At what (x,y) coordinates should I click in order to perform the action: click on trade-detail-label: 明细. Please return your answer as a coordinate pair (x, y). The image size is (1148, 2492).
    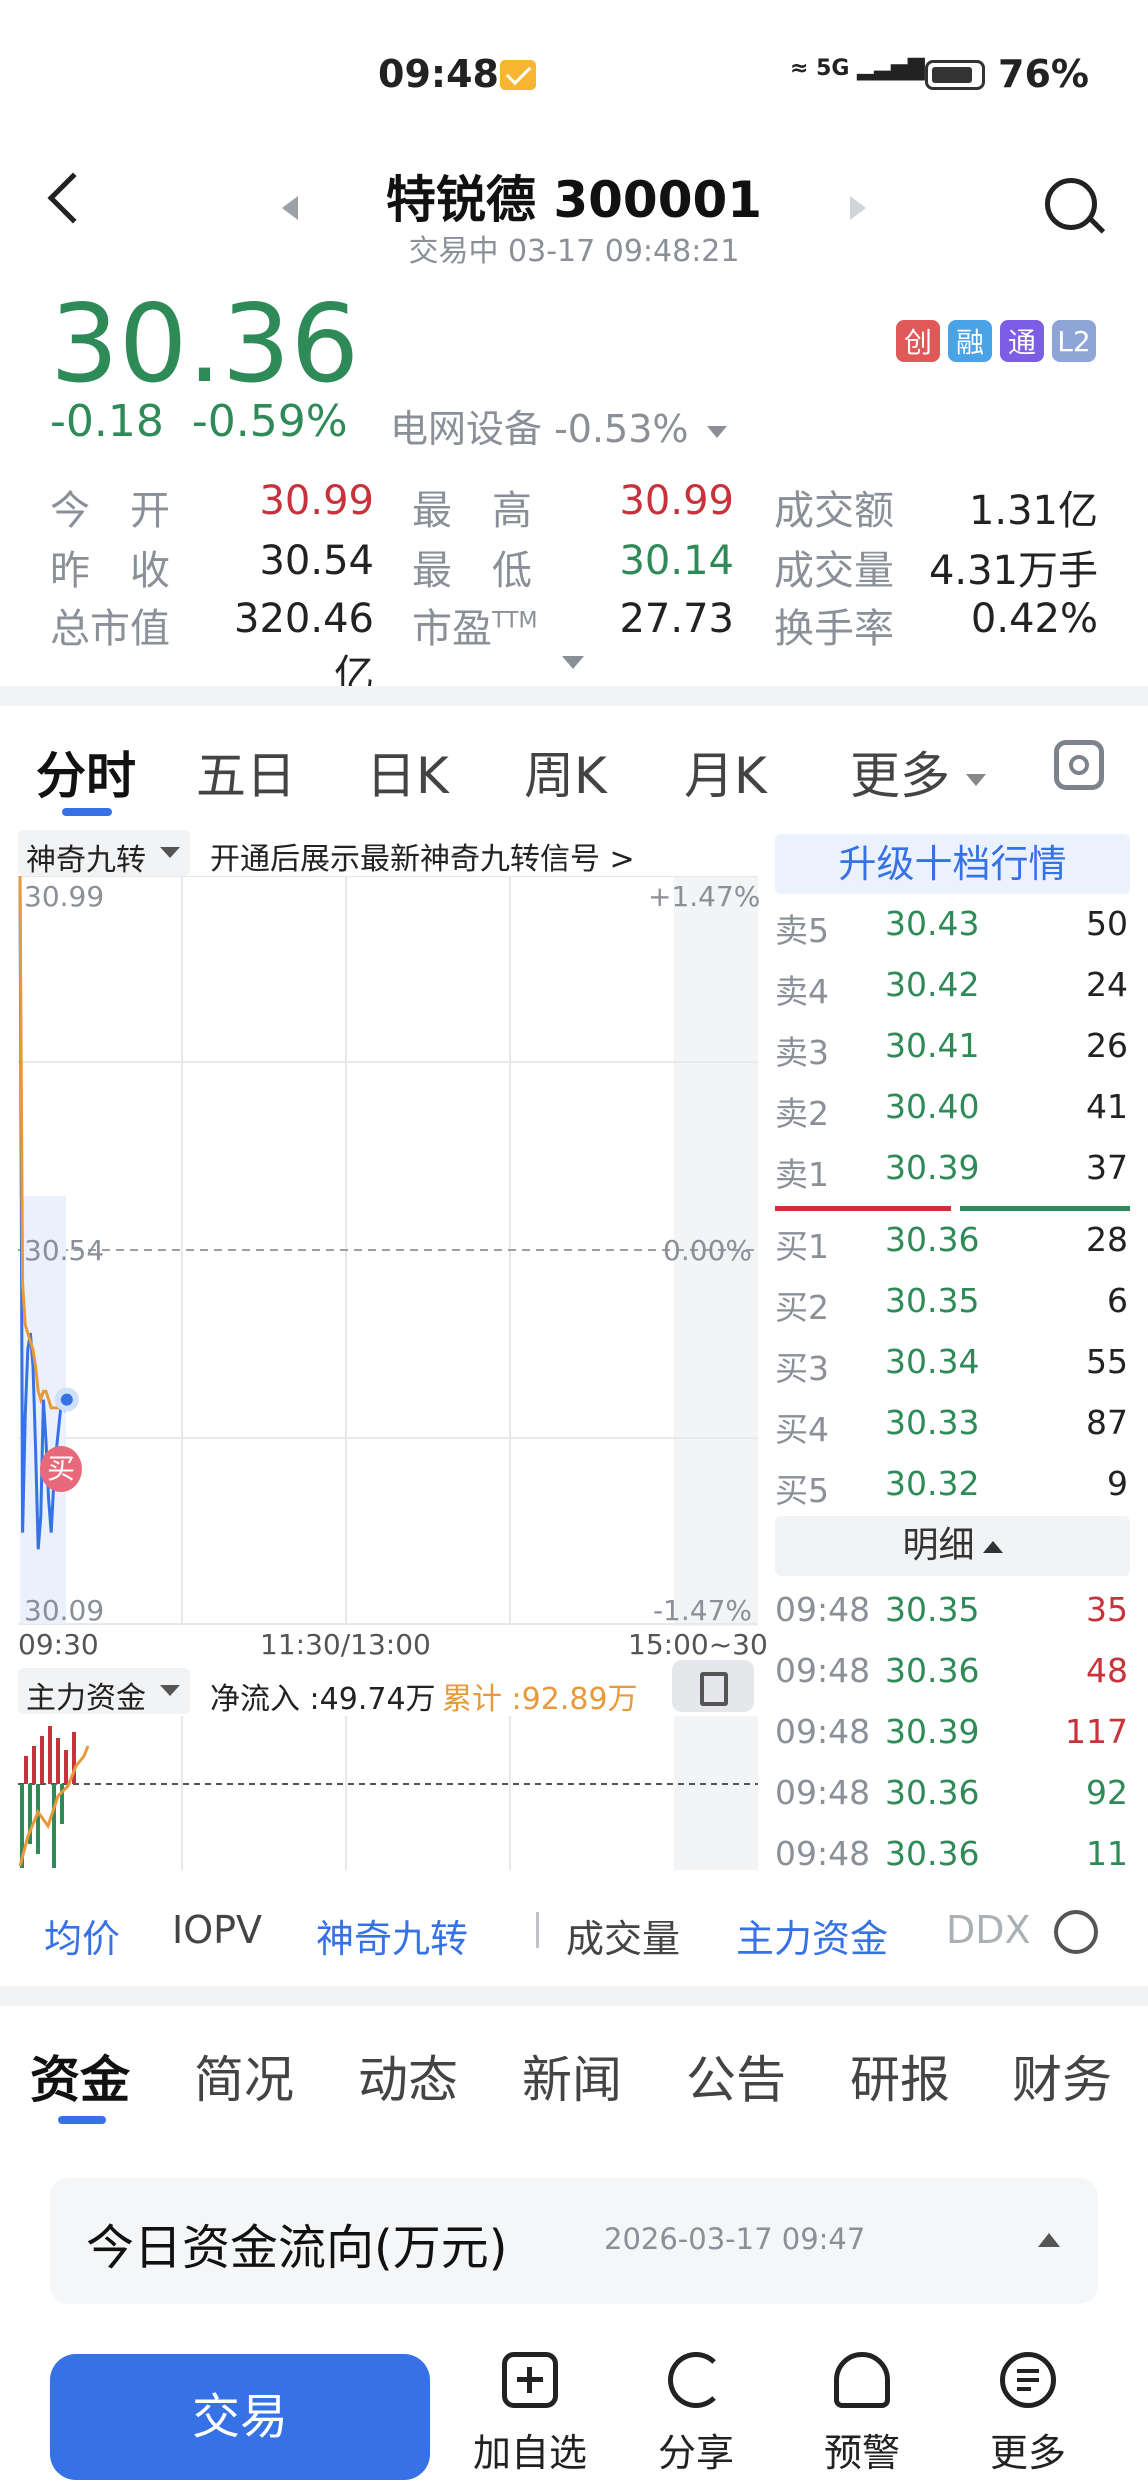
    Looking at the image, I should click on (938, 1545).